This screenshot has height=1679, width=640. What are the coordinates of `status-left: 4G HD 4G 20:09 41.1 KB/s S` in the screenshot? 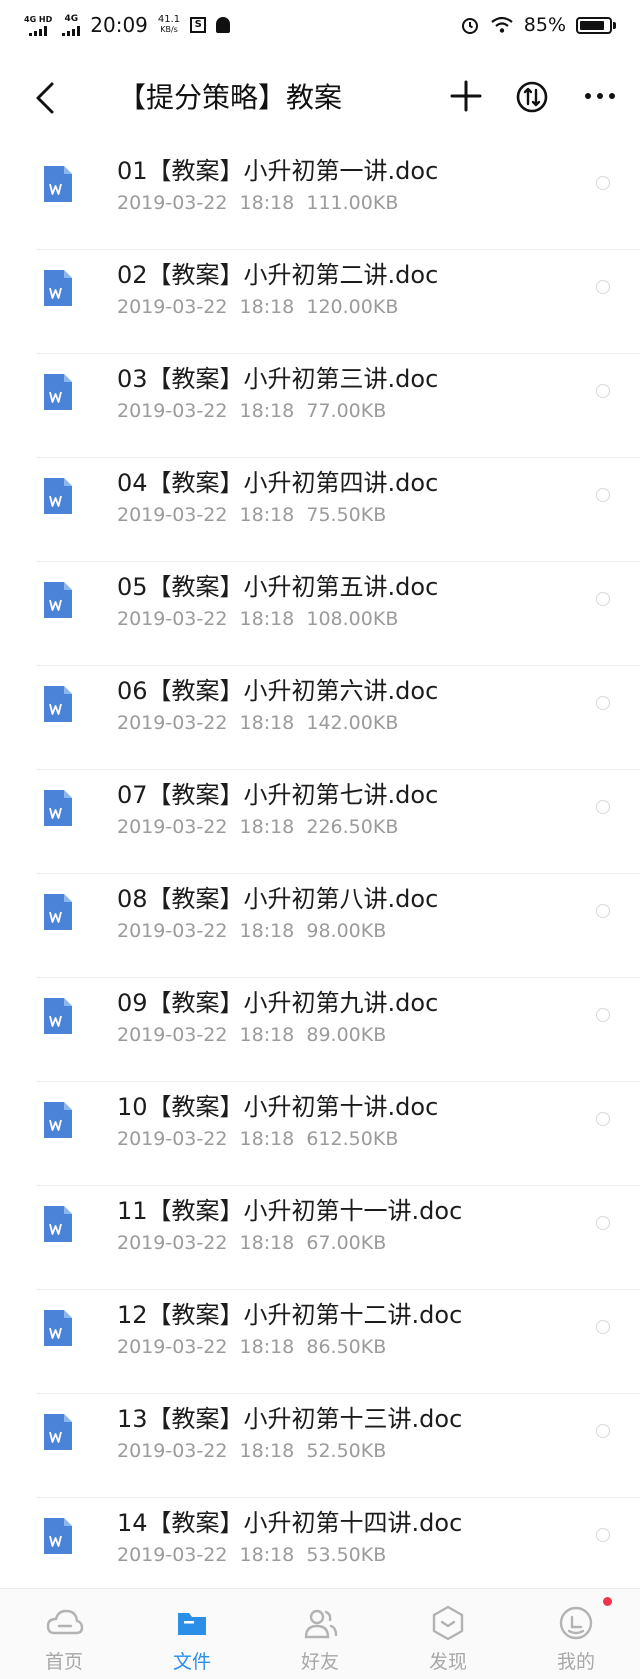 It's located at (127, 25).